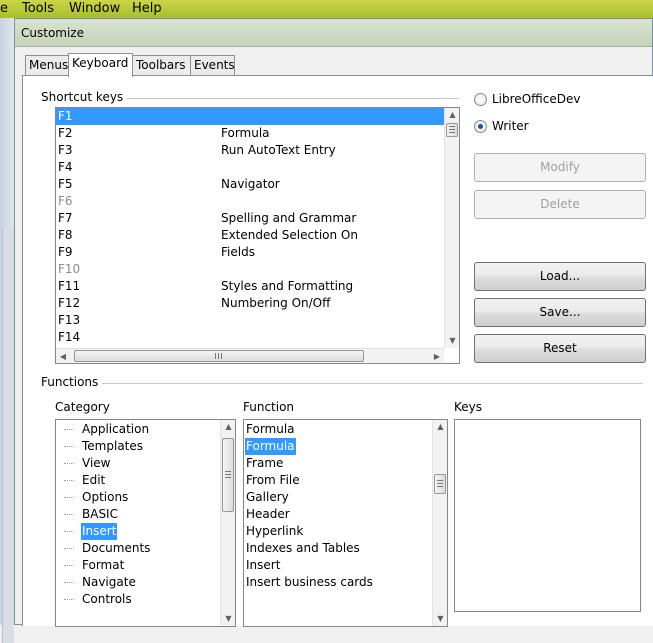  Describe the element at coordinates (52, 33) in the screenshot. I see `dialog-title: Customize` at that location.